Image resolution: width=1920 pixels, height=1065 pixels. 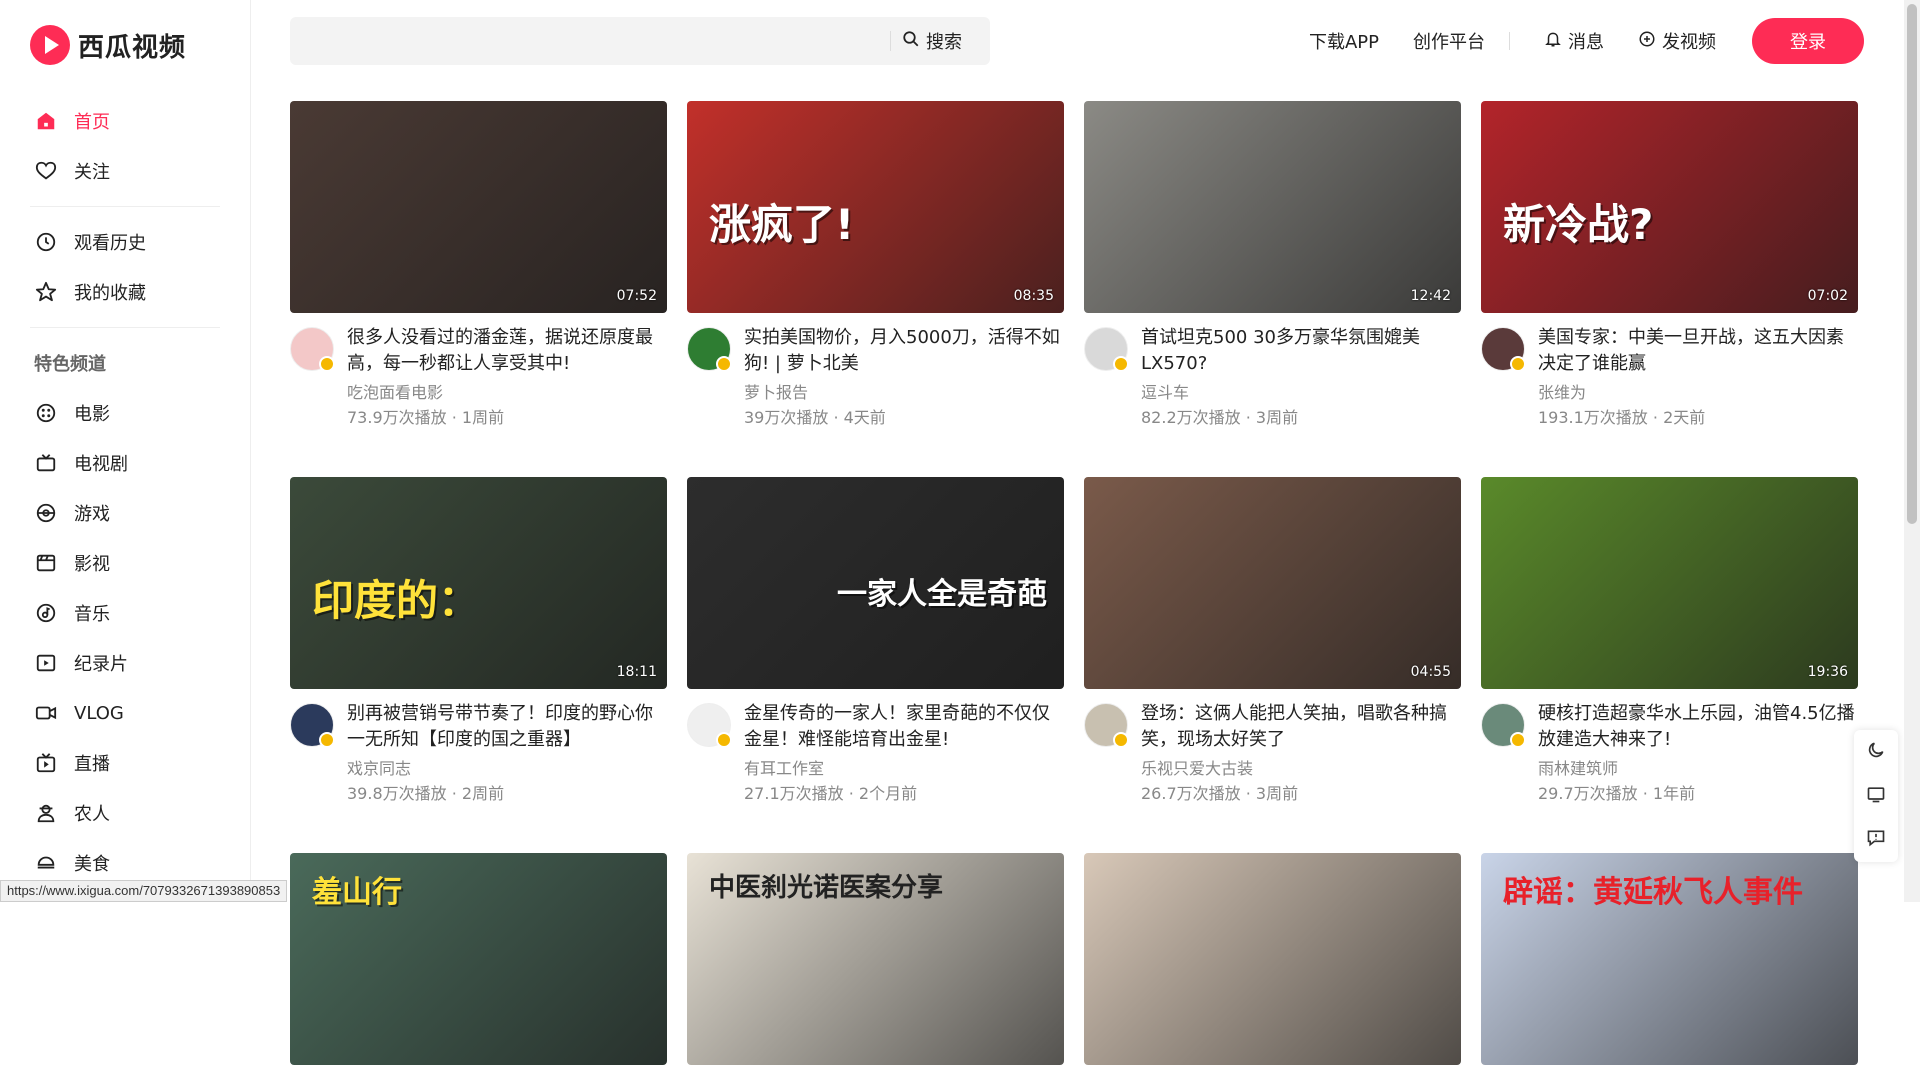 What do you see at coordinates (1344, 41) in the screenshot?
I see `download-app-link: 下载APP` at bounding box center [1344, 41].